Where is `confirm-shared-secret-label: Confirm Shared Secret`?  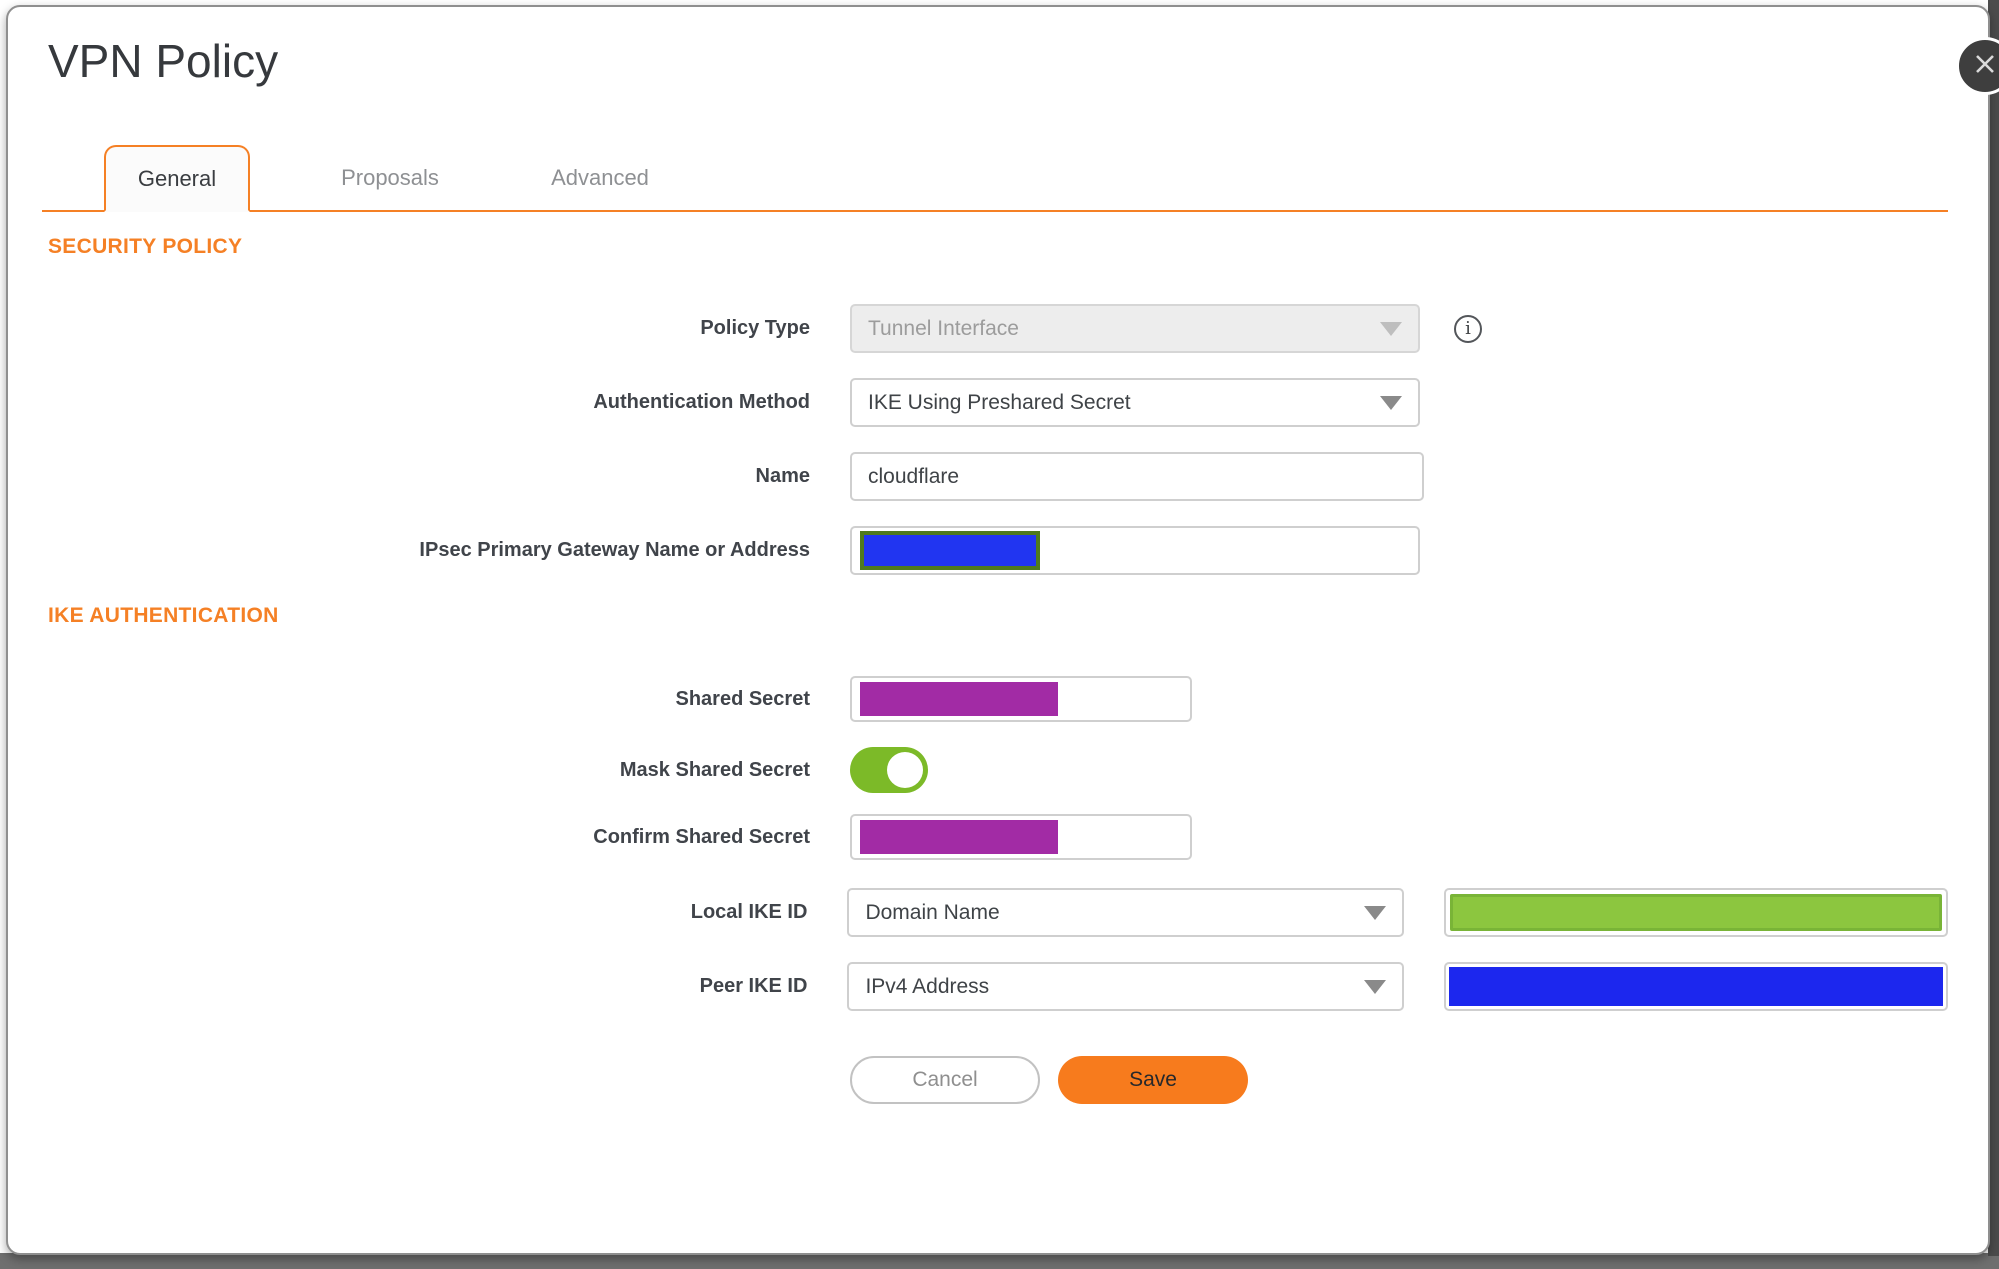
confirm-shared-secret-label: Confirm Shared Secret is located at coordinates (701, 836).